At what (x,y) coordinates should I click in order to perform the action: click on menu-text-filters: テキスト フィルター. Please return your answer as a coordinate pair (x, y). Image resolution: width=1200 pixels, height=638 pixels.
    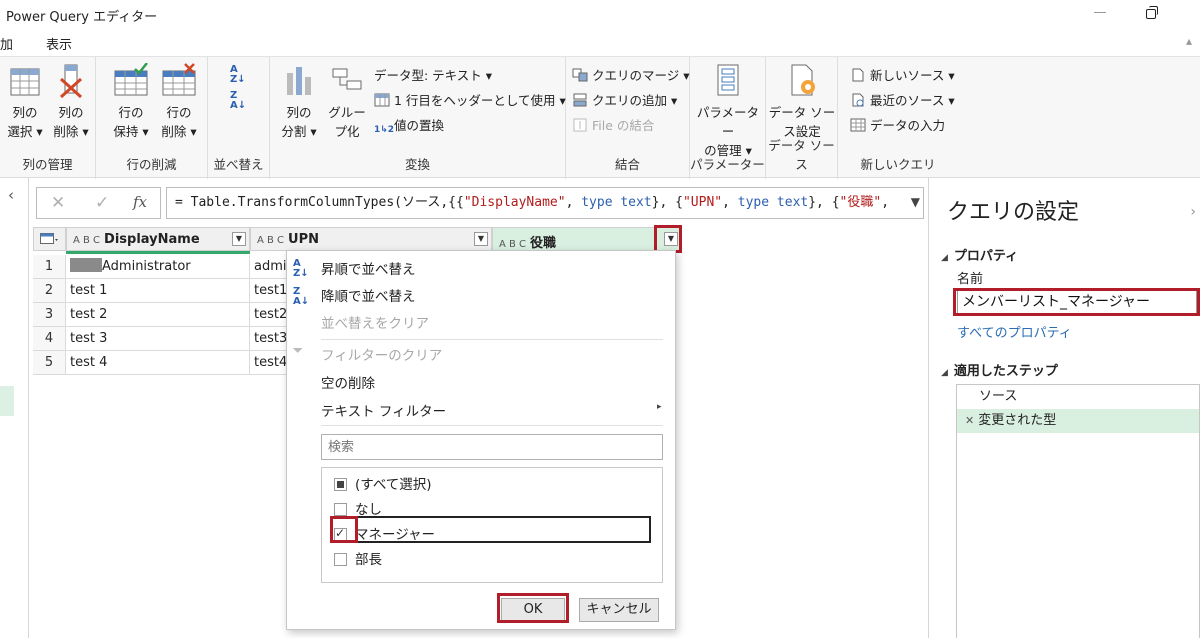
    Looking at the image, I should click on (383, 410).